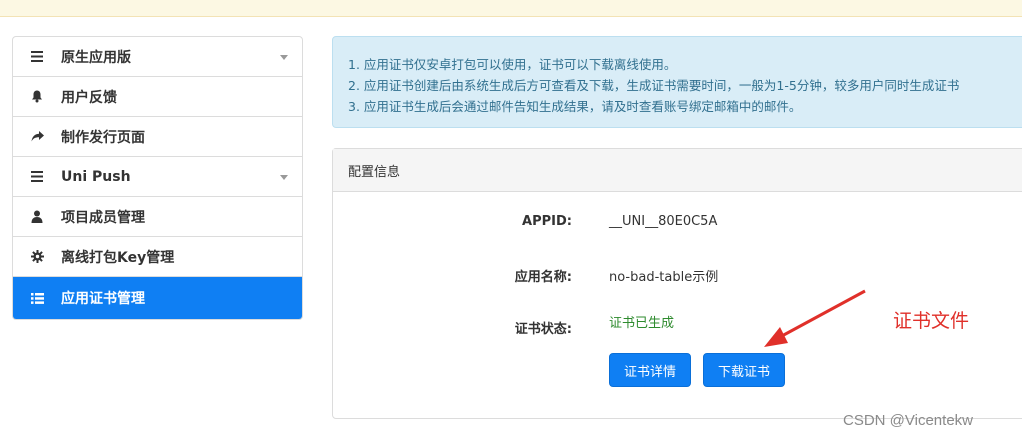 This screenshot has width=1022, height=440. I want to click on list-icon, so click(37, 298).